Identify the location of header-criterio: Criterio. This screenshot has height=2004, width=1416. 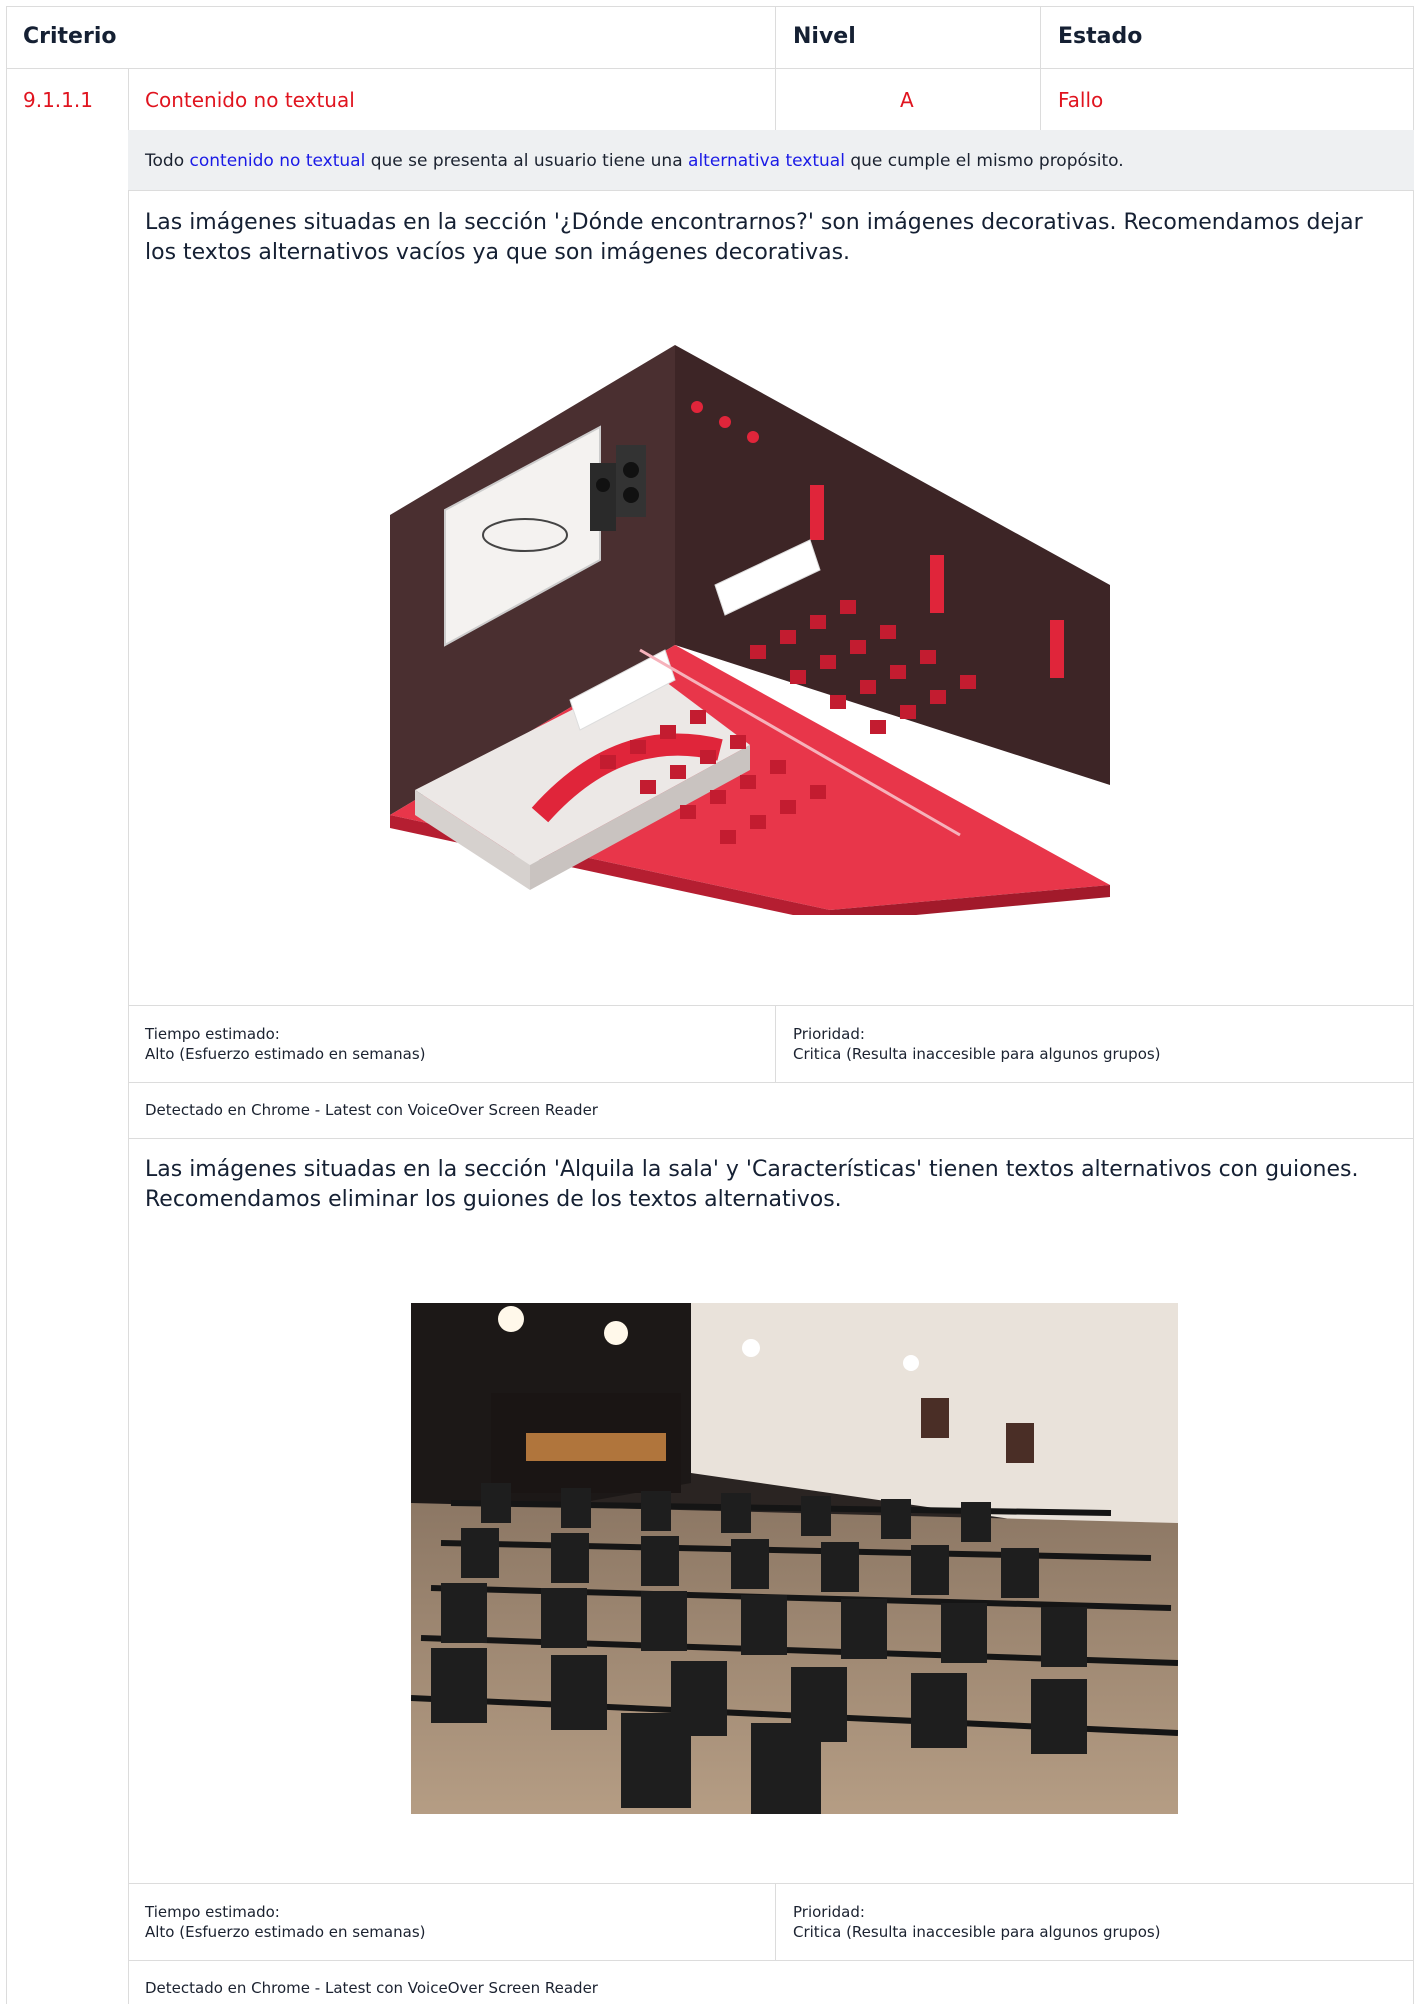
(70, 36).